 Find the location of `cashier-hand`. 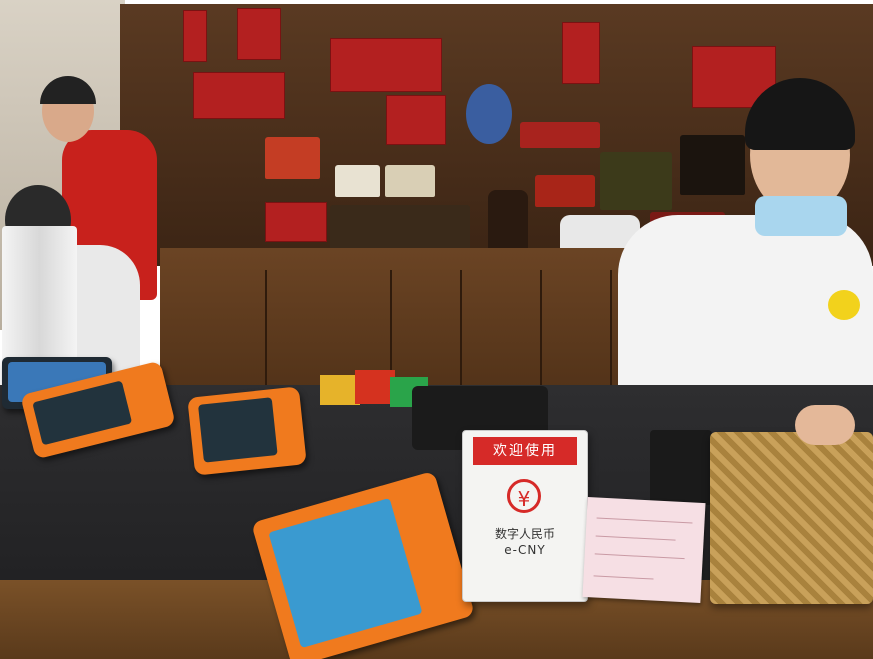

cashier-hand is located at coordinates (825, 425).